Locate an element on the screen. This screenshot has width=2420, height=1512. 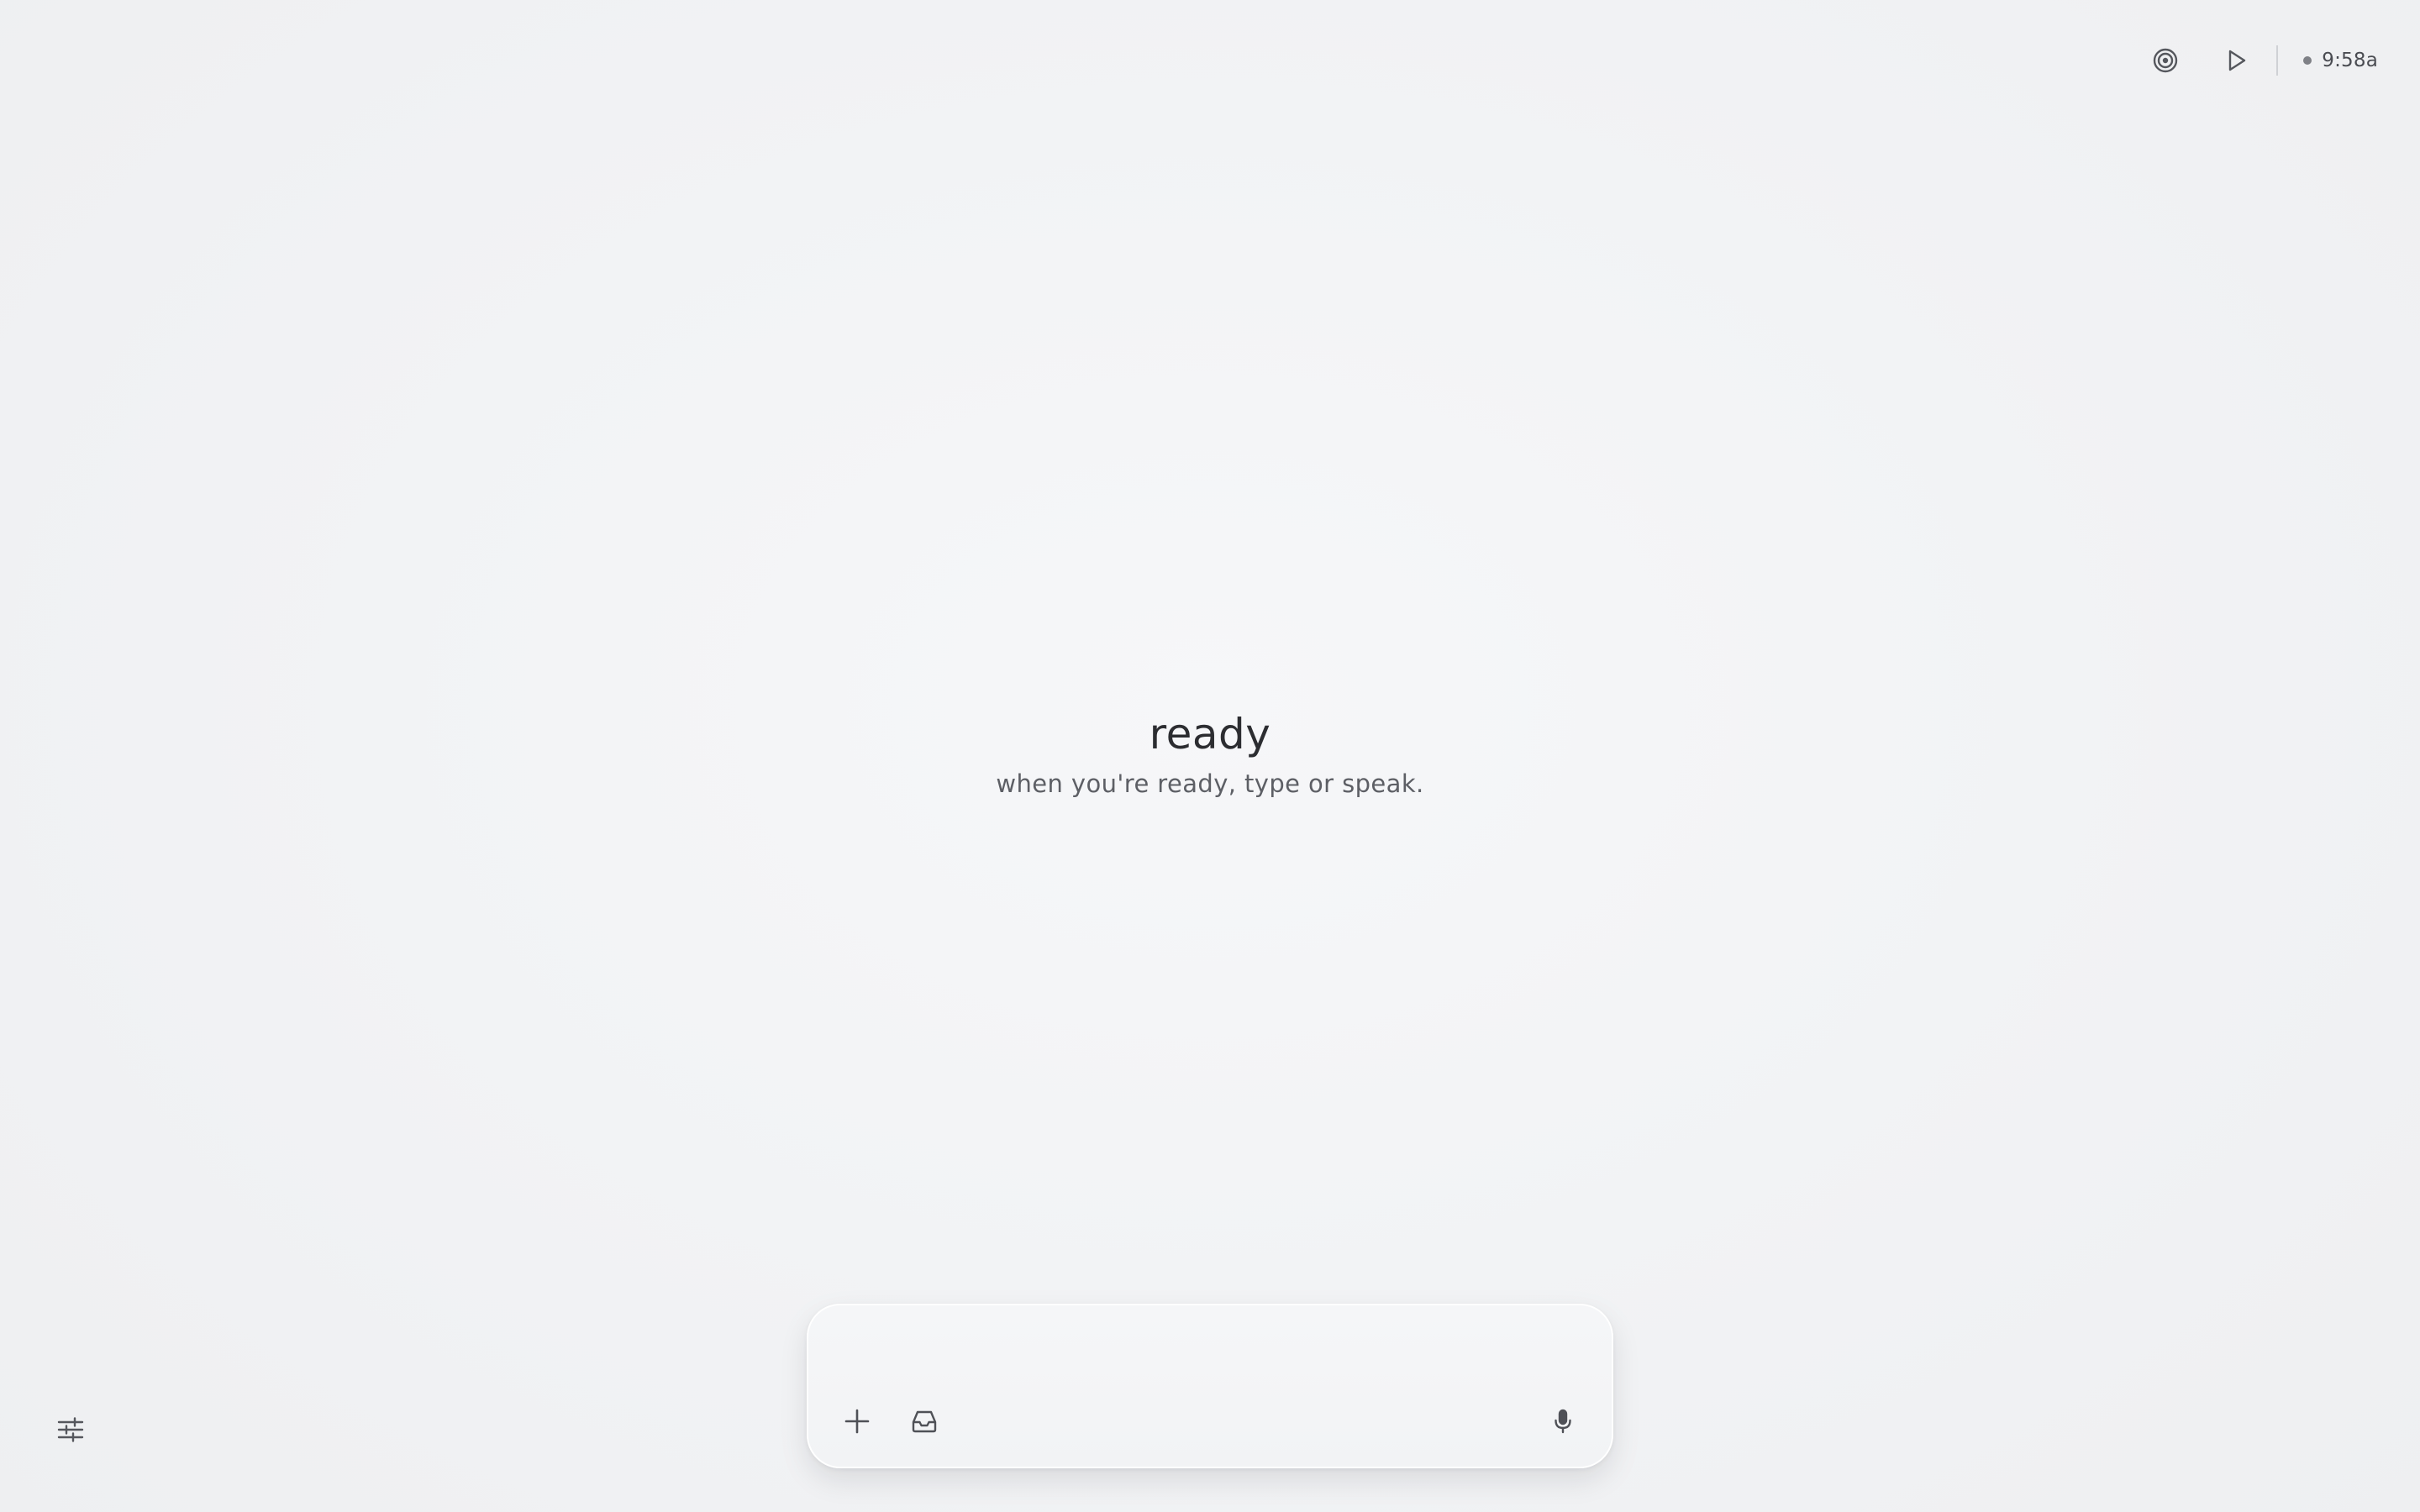
play-icon is located at coordinates (2237, 60).